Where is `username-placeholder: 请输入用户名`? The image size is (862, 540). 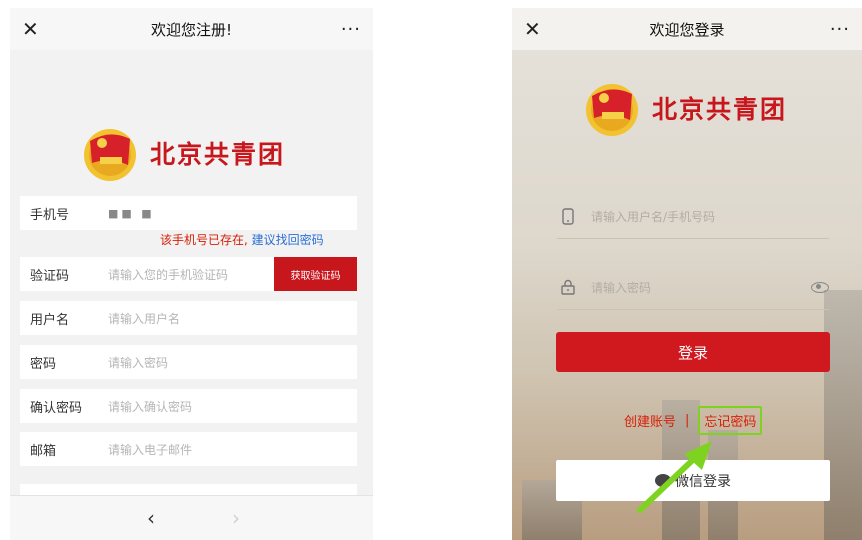
username-placeholder: 请输入用户名 is located at coordinates (144, 318).